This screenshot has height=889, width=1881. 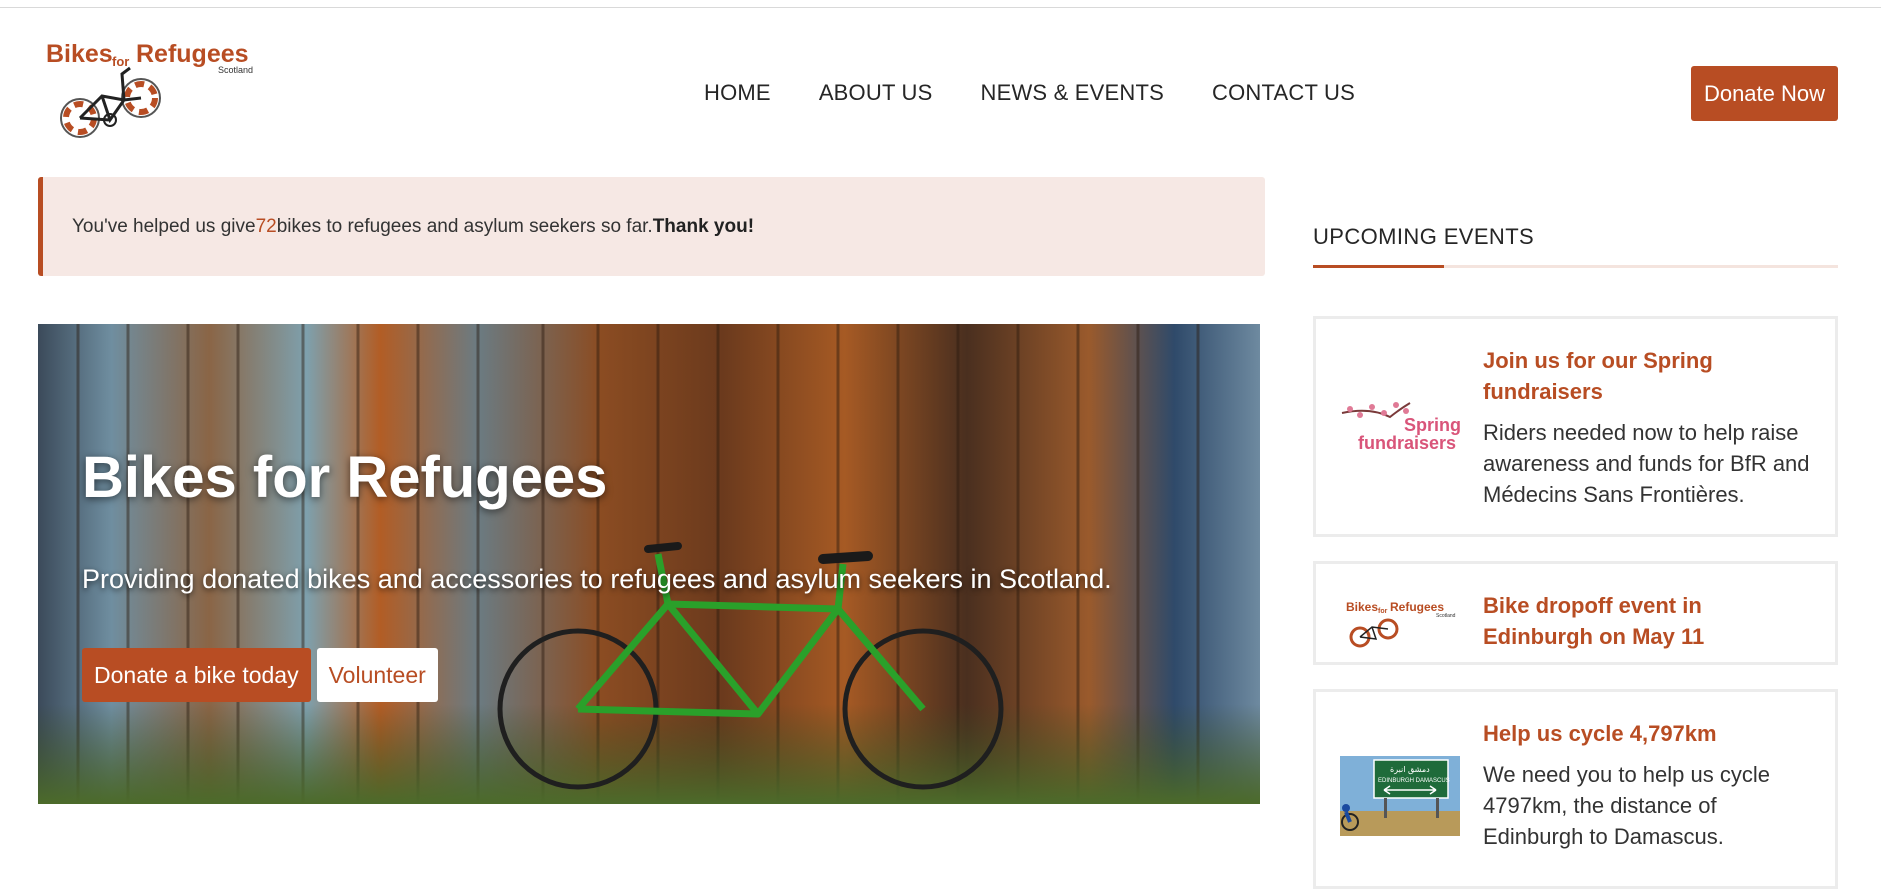 I want to click on spring-fundraisers-thumbnail: Spring fundraisers, so click(x=1400, y=426).